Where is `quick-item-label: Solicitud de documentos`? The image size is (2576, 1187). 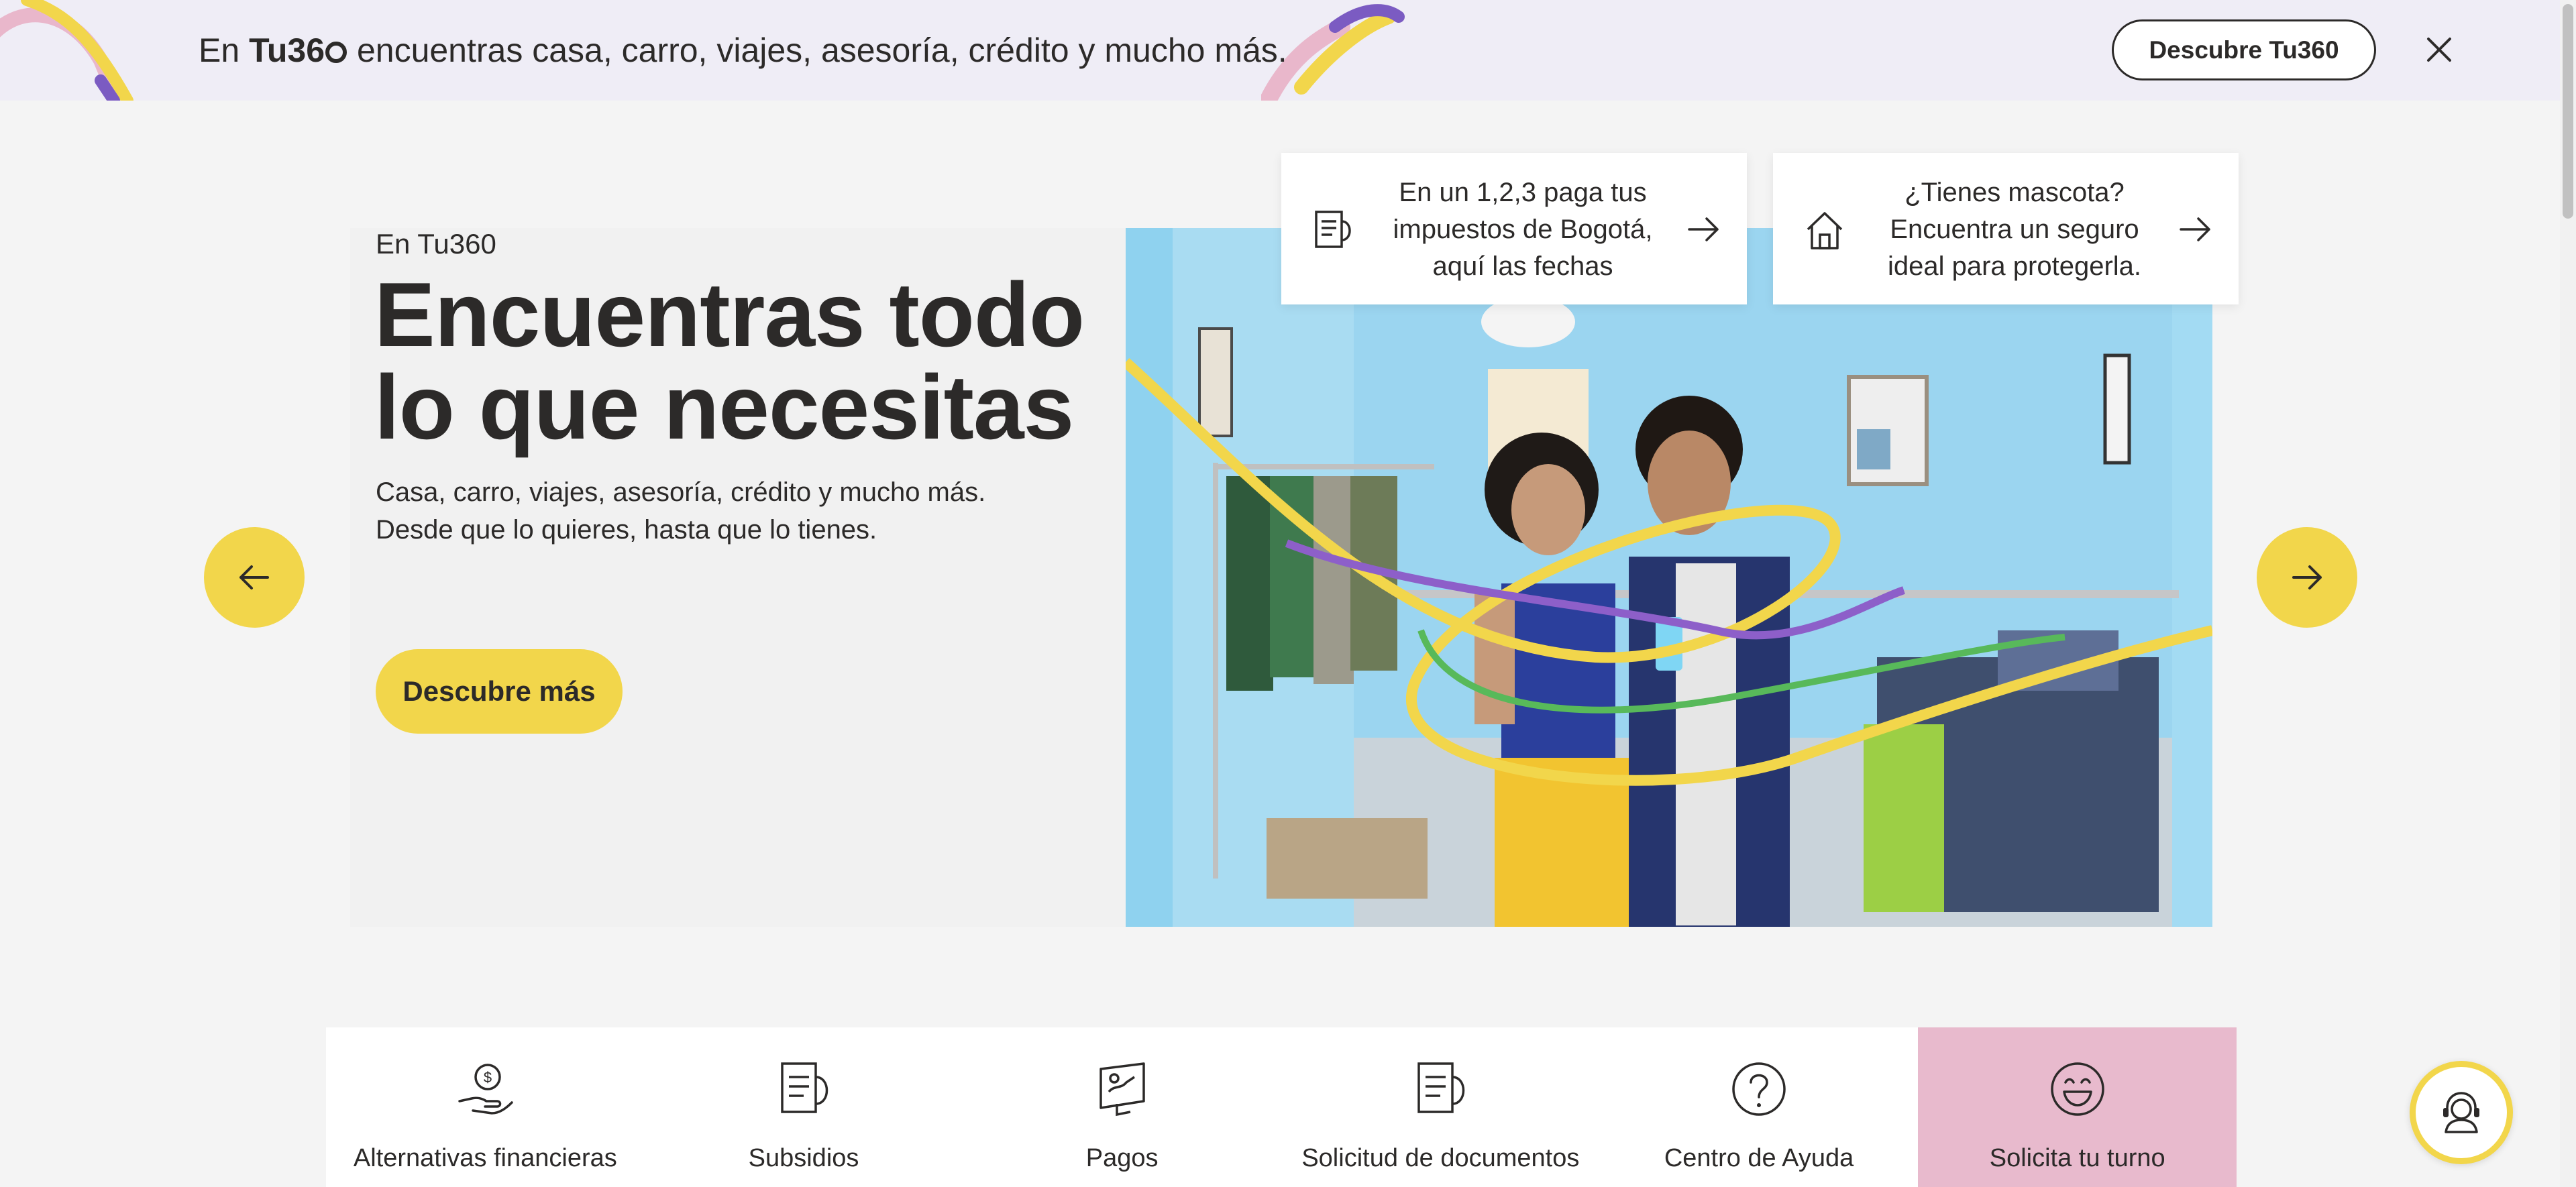 quick-item-label: Solicitud de documentos is located at coordinates (1440, 1158).